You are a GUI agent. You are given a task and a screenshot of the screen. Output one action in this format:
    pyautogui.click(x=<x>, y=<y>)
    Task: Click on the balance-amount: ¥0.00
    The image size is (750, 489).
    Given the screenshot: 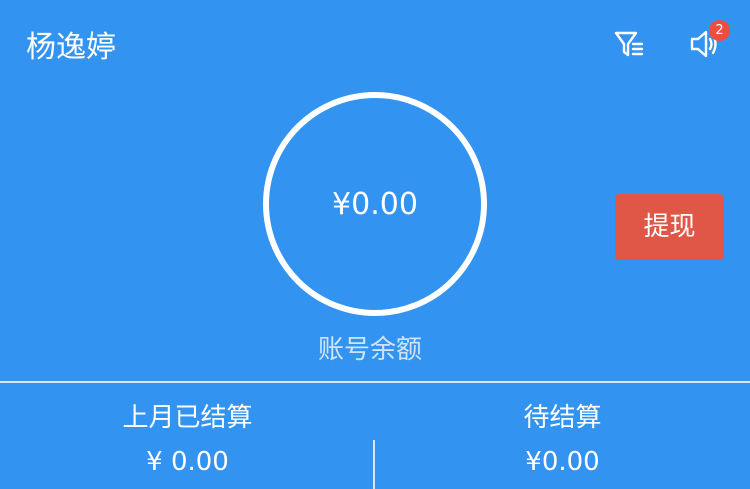 What is the action you would take?
    pyautogui.click(x=375, y=204)
    